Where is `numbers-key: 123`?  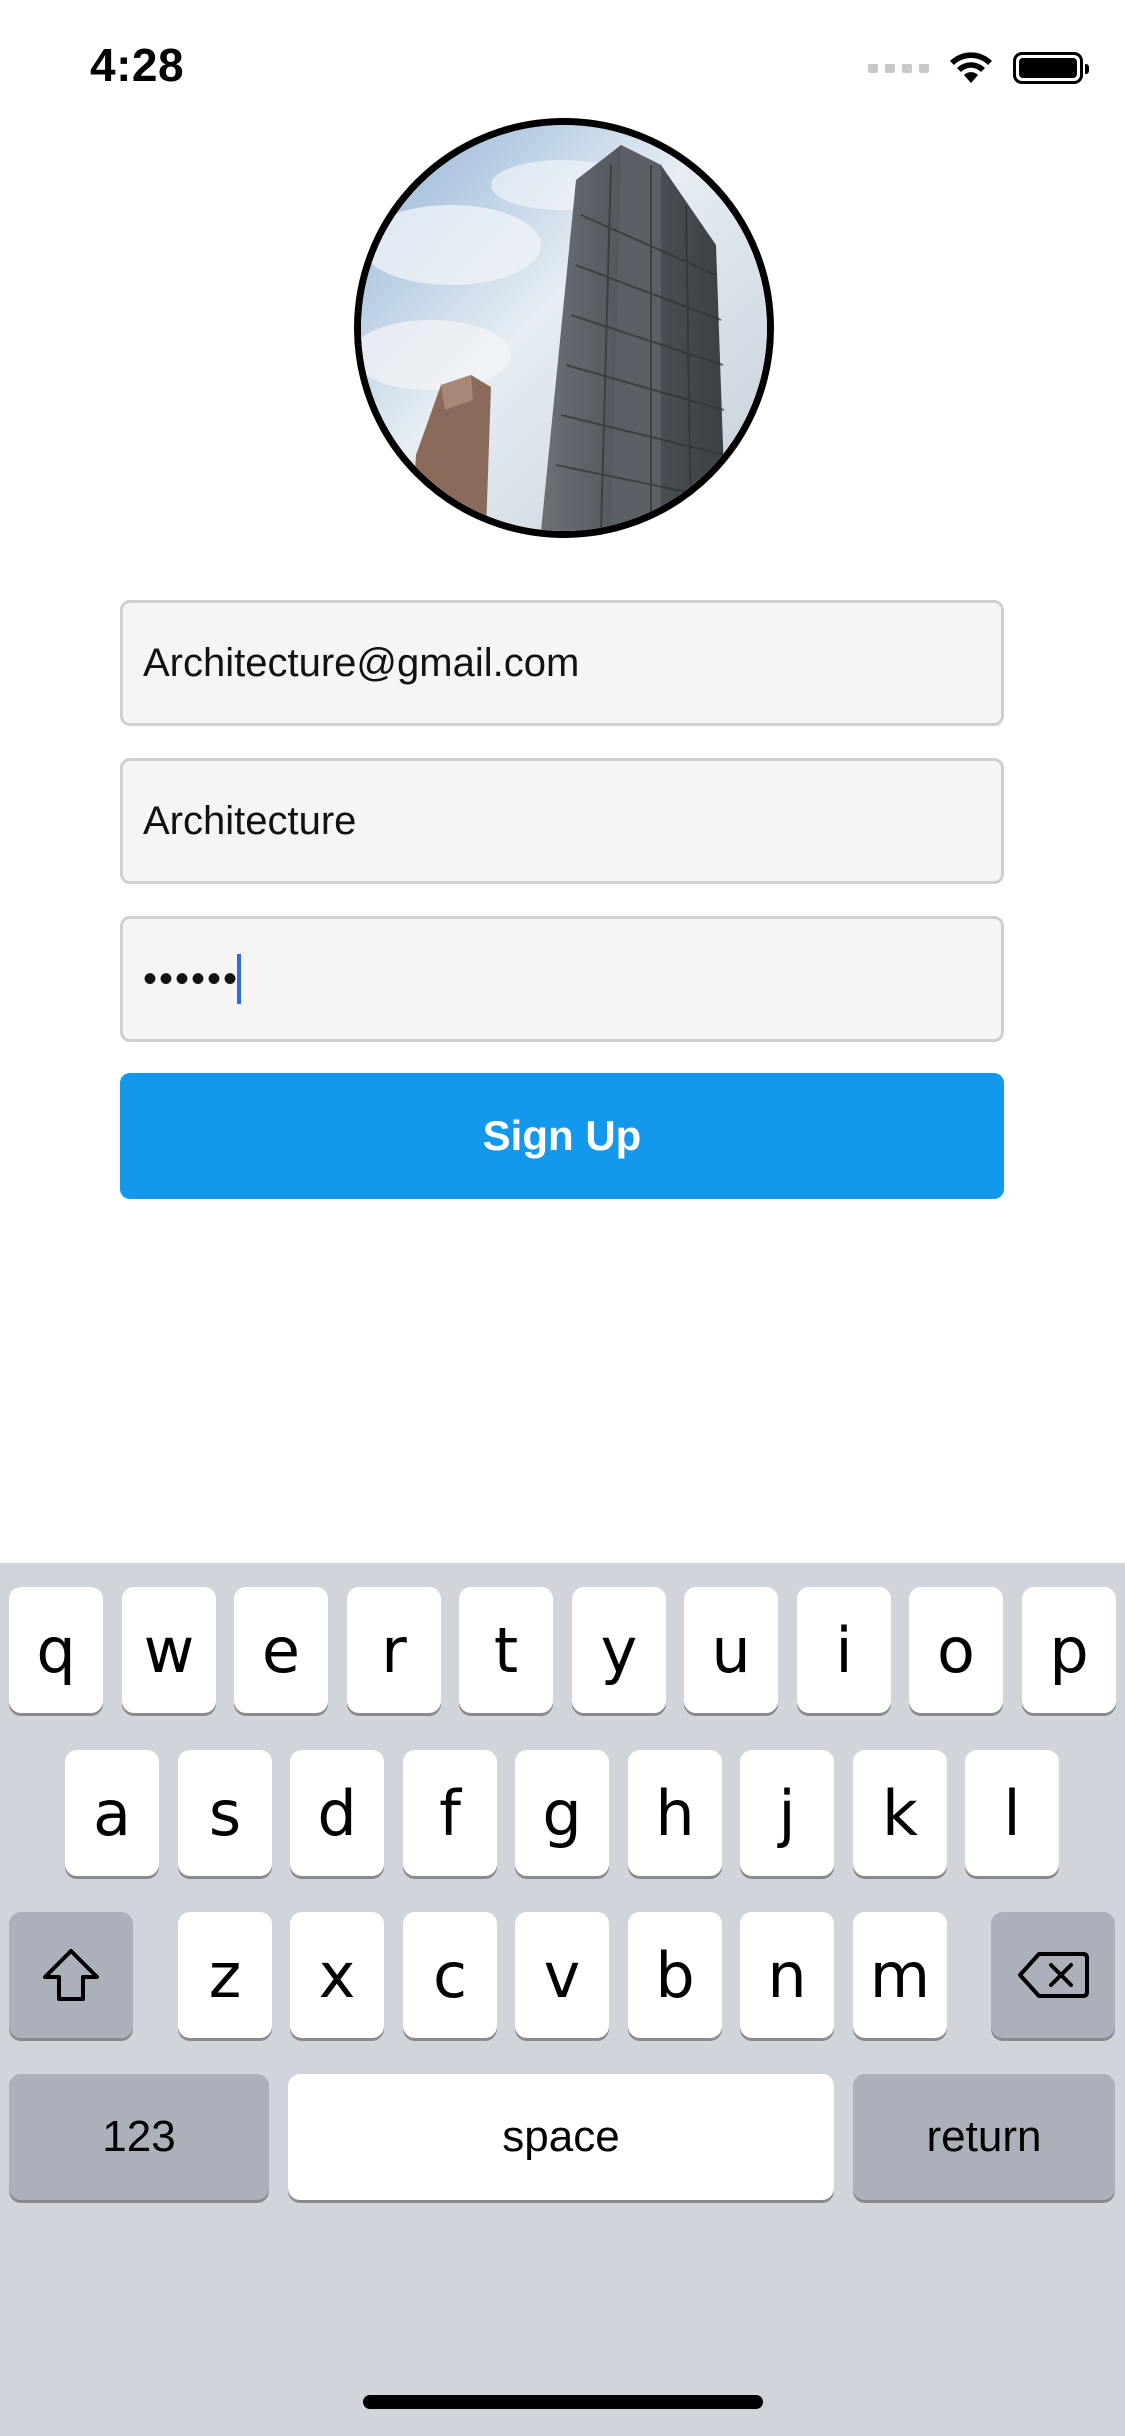 numbers-key: 123 is located at coordinates (139, 2137).